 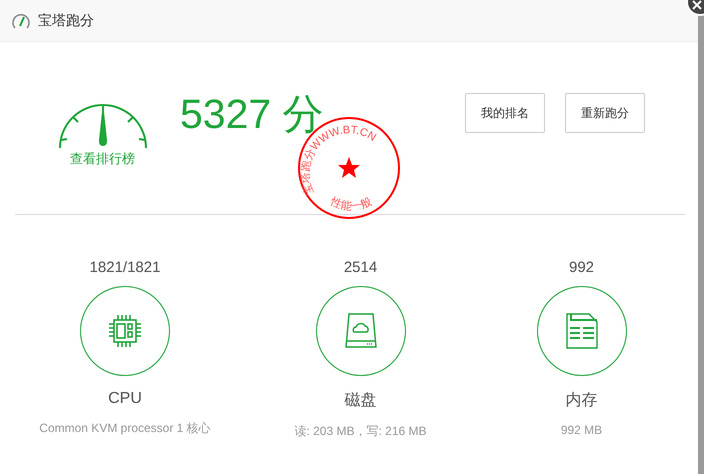 What do you see at coordinates (125, 267) in the screenshot?
I see `metric-score: 1821/1821` at bounding box center [125, 267].